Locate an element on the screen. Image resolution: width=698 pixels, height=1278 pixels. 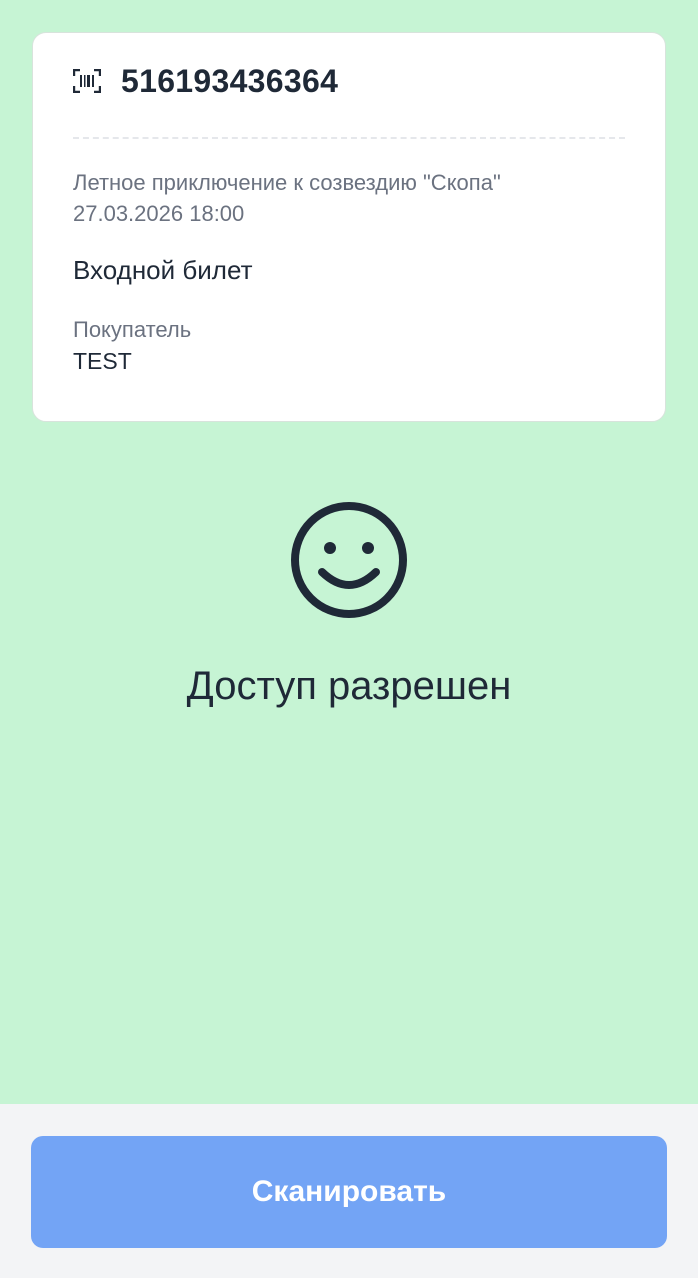
smiley-face-icon is located at coordinates (349, 560).